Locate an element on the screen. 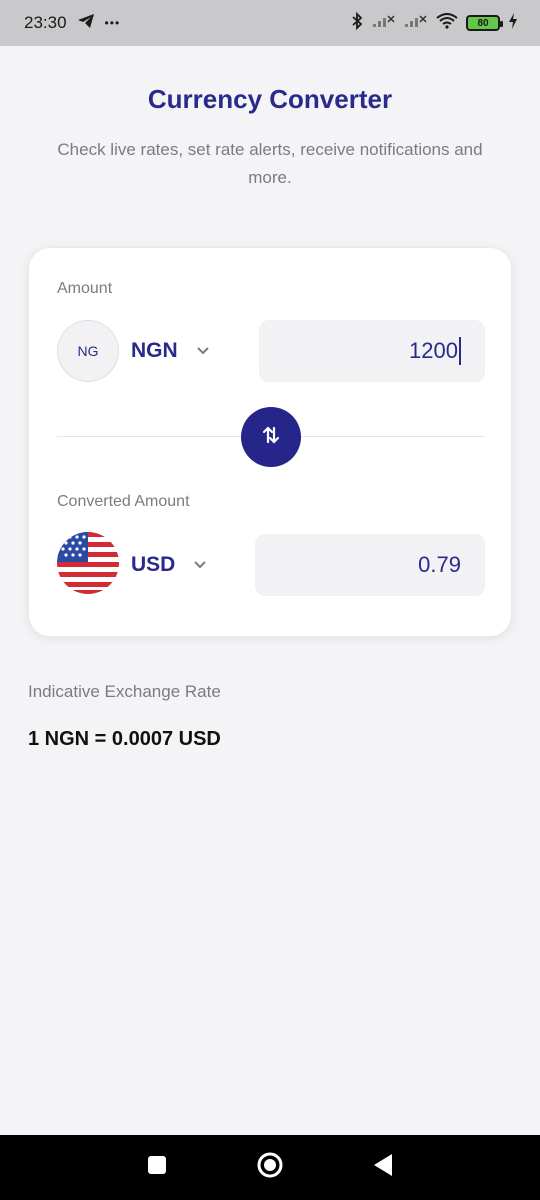 The image size is (540, 1200). from-currency-select: NG NGN is located at coordinates (133, 351).